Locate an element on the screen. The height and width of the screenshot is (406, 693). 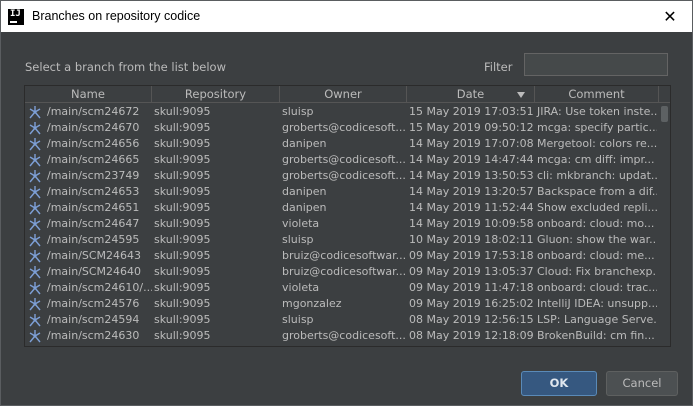
cell-owner: violeta is located at coordinates (343, 224).